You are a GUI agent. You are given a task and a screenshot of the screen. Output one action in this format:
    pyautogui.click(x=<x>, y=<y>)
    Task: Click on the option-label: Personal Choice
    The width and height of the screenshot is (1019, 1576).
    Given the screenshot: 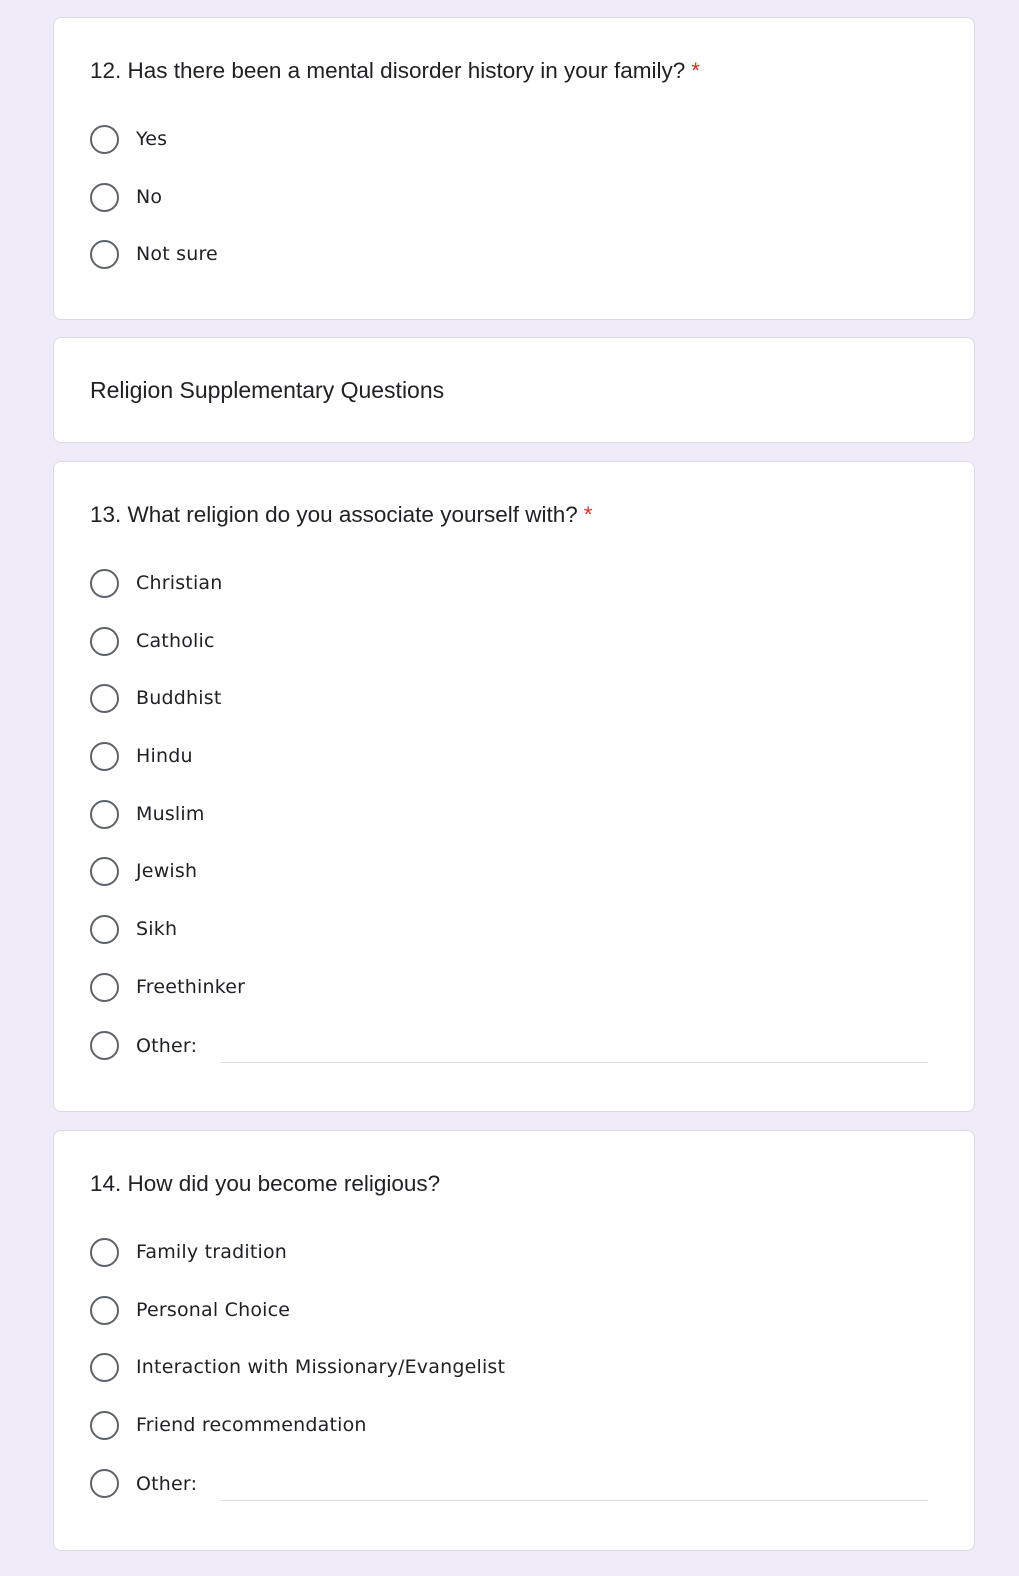 What is the action you would take?
    pyautogui.click(x=213, y=1309)
    